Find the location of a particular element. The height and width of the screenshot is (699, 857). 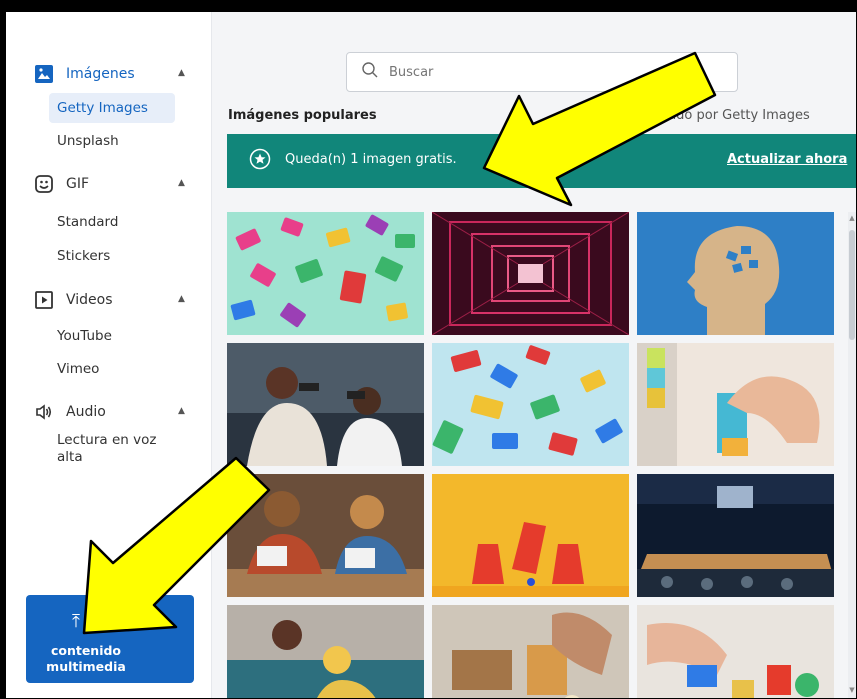

sidebar-section-videos: Videos is located at coordinates (73, 300).